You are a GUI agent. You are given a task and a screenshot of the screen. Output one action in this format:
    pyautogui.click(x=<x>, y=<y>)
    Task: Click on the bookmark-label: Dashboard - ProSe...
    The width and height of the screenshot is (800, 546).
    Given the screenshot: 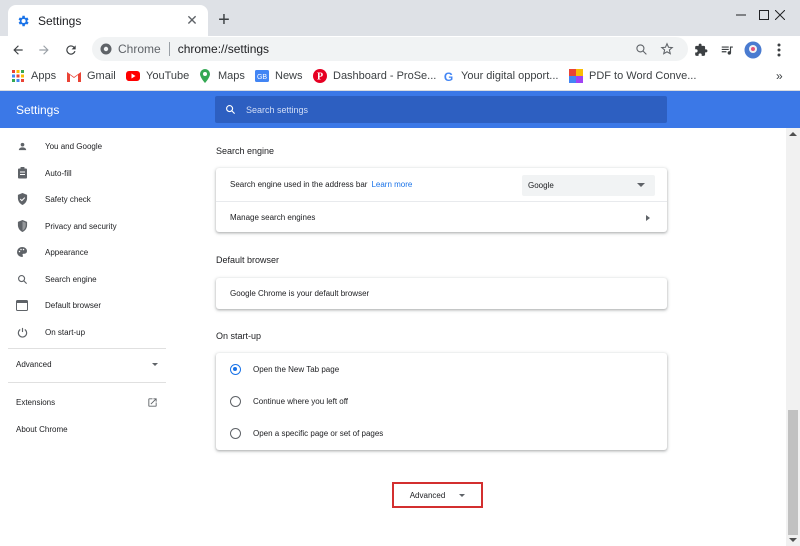 What is the action you would take?
    pyautogui.click(x=385, y=76)
    